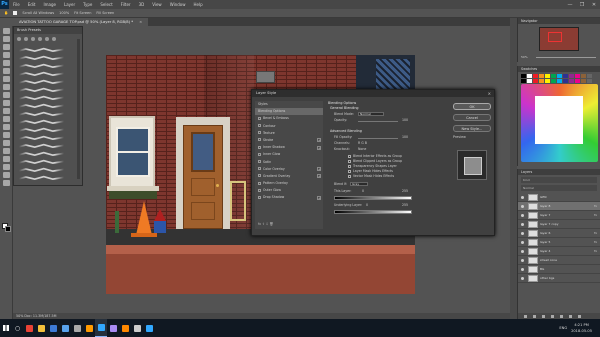 This screenshot has width=600, height=337. Describe the element at coordinates (362, 149) in the screenshot. I see `knockout-select: None` at that location.